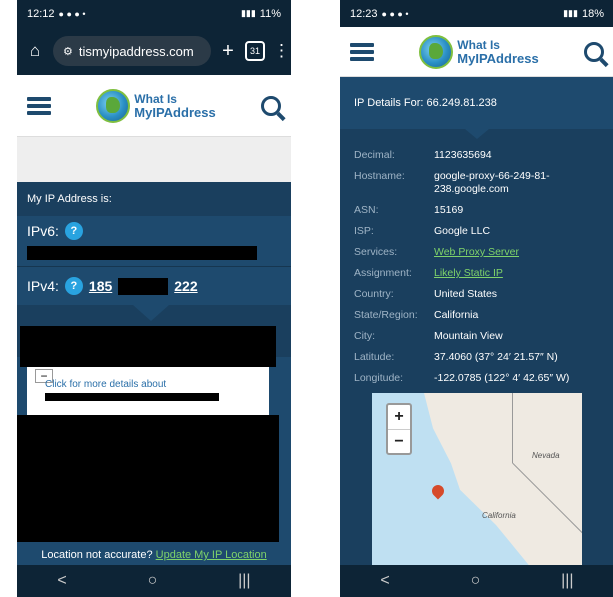 The image size is (613, 597). What do you see at coordinates (154, 241) in the screenshot?
I see `ipv6-block: IPv6: ?` at bounding box center [154, 241].